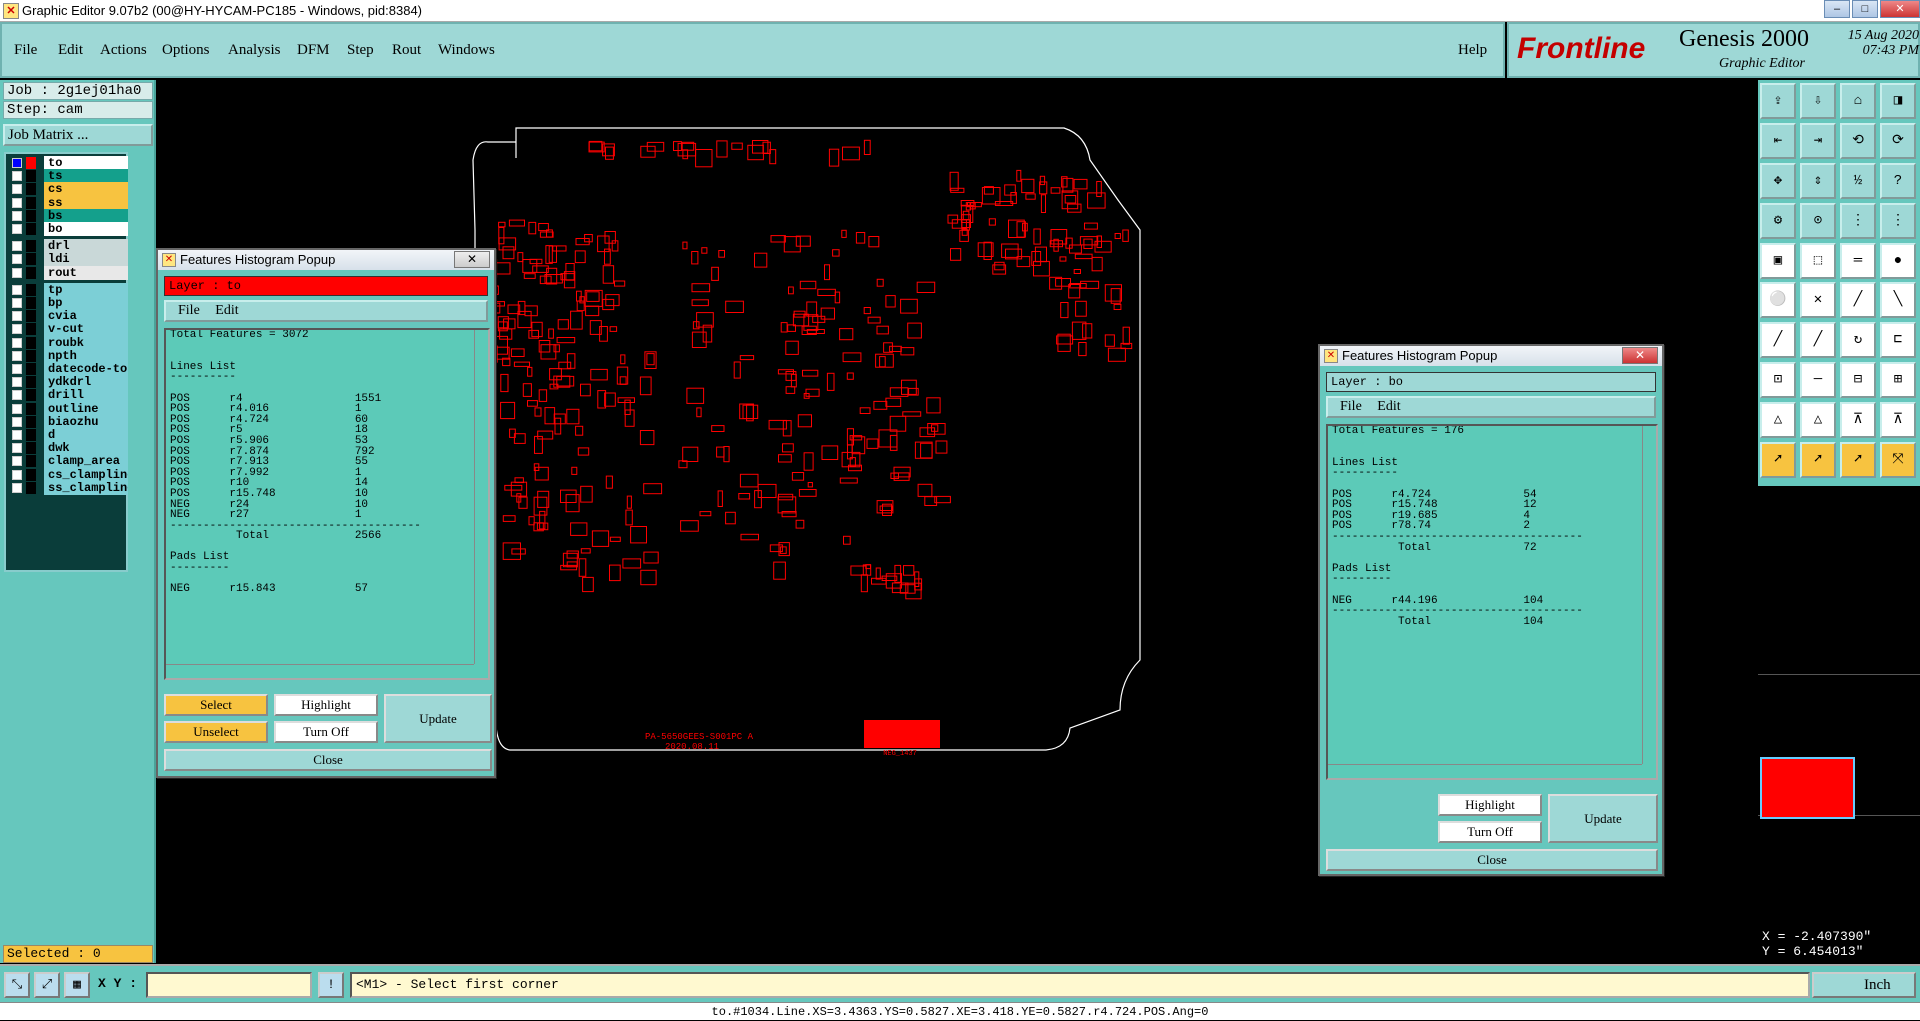  Describe the element at coordinates (1837, 9) in the screenshot. I see `minimize-button: –` at that location.